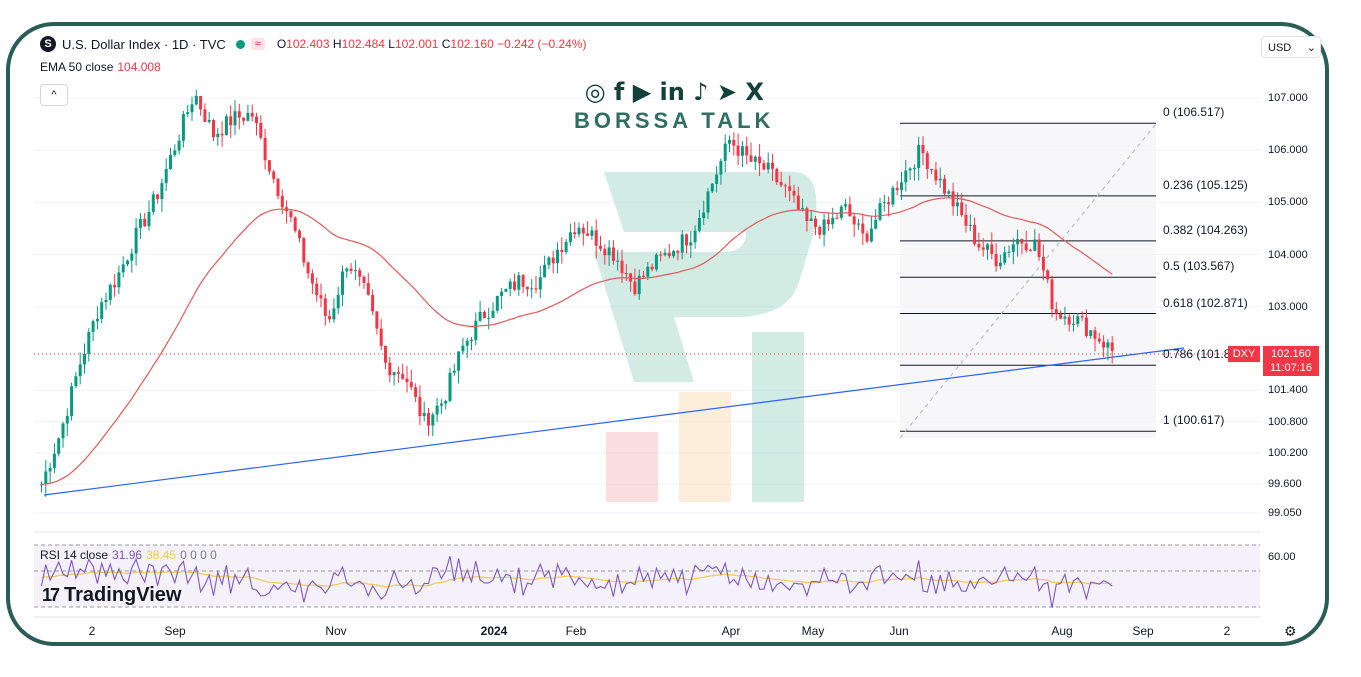 This screenshot has width=1361, height=677. What do you see at coordinates (494, 631) in the screenshot?
I see `time-tick-label: 2024` at bounding box center [494, 631].